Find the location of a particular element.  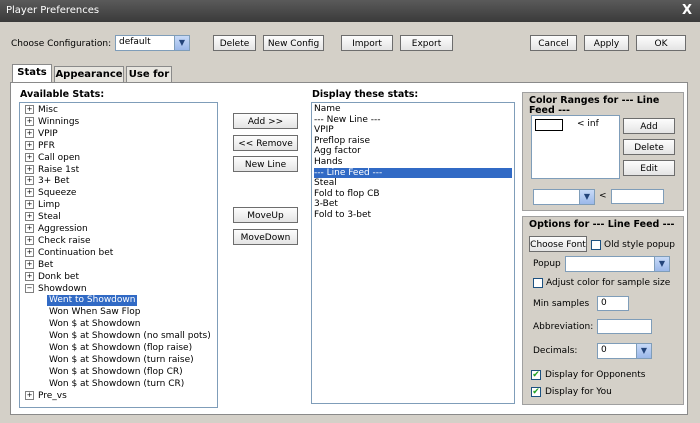

decimals-select: 0 ▼ is located at coordinates (624, 351).